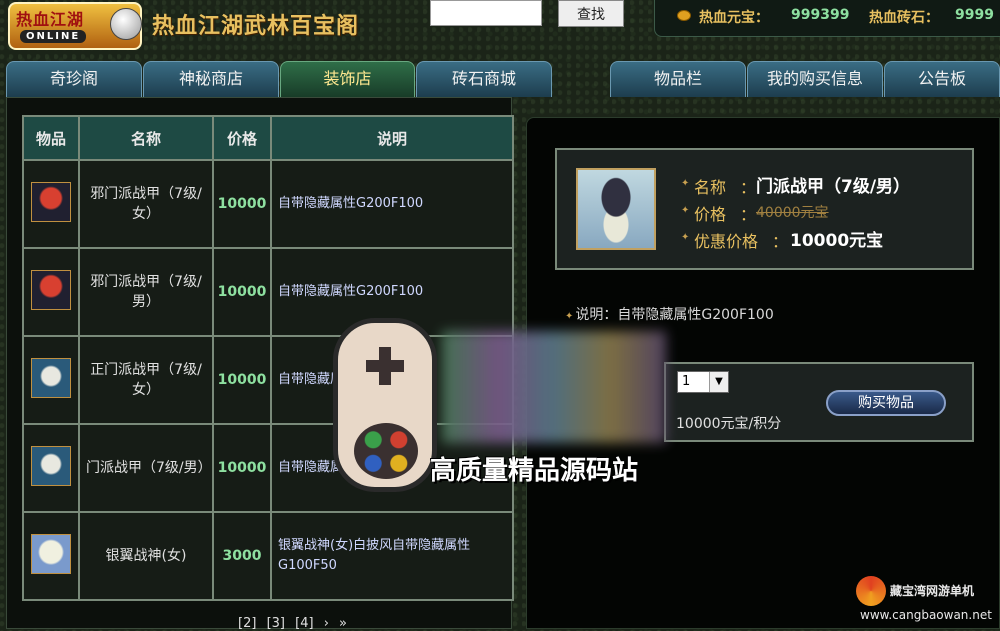 The width and height of the screenshot is (1000, 631). Describe the element at coordinates (385, 405) in the screenshot. I see `gamepad-watermark-icon` at that location.